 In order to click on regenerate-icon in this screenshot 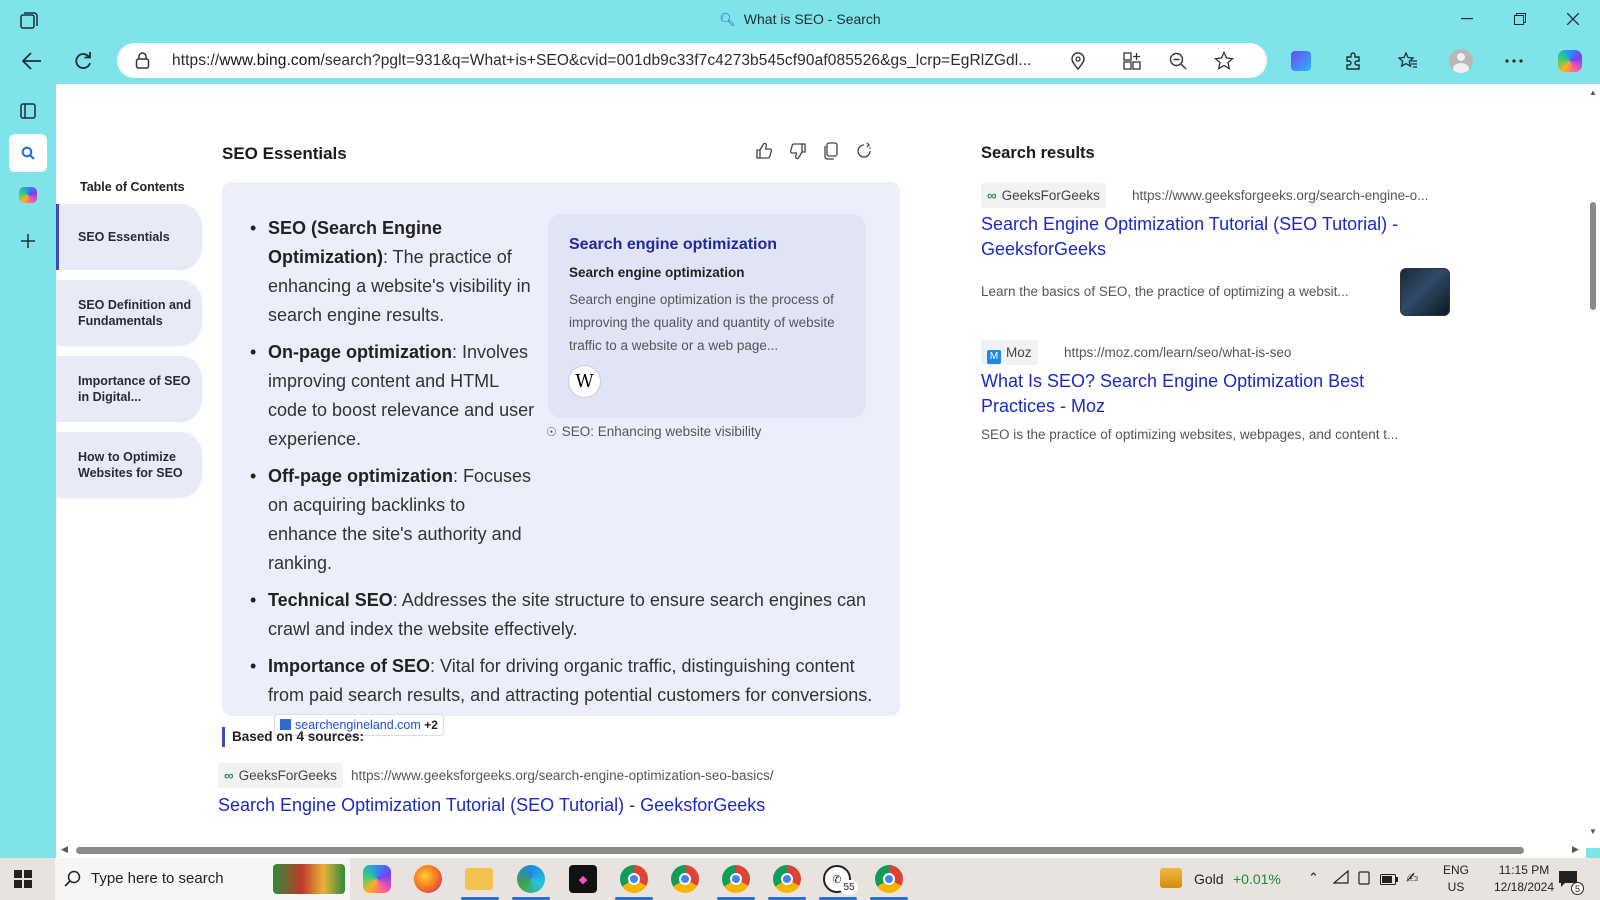, I will do `click(864, 151)`.